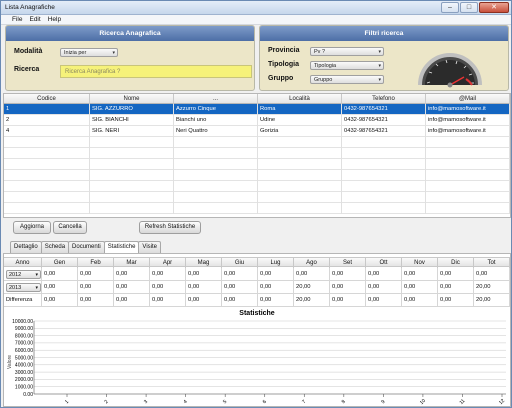  Describe the element at coordinates (450, 7) in the screenshot. I see `minimize-button: –` at that location.